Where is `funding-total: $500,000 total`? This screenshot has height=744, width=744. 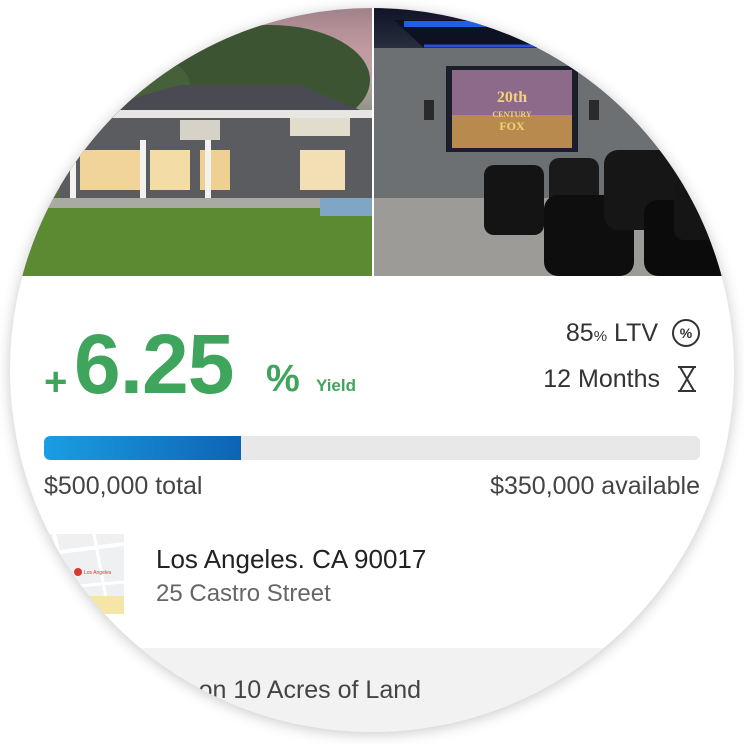 funding-total: $500,000 total is located at coordinates (123, 486).